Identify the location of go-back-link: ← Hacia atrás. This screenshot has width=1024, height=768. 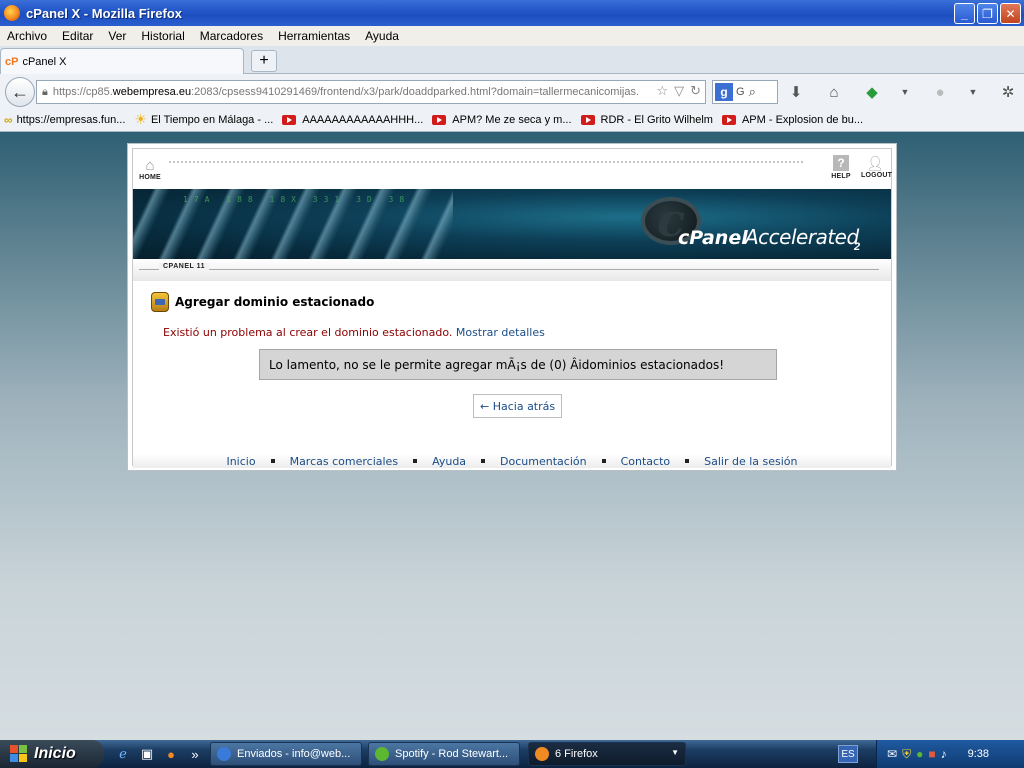
(518, 406).